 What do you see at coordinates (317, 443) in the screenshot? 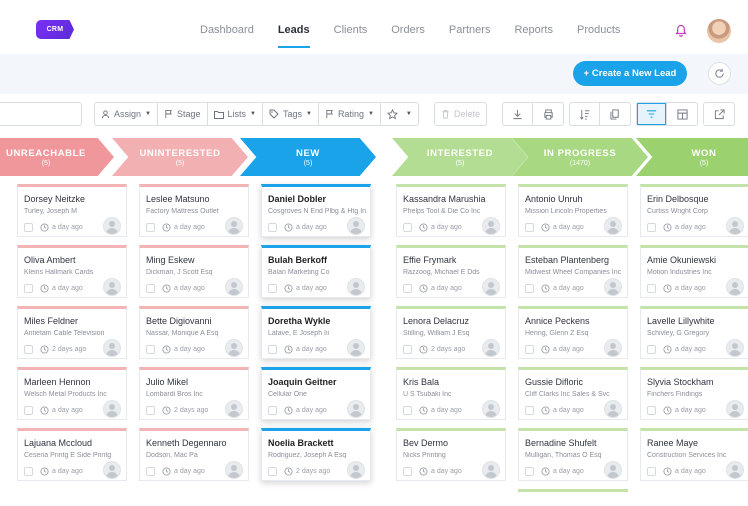
I see `lead-name: Noelia Brackett` at bounding box center [317, 443].